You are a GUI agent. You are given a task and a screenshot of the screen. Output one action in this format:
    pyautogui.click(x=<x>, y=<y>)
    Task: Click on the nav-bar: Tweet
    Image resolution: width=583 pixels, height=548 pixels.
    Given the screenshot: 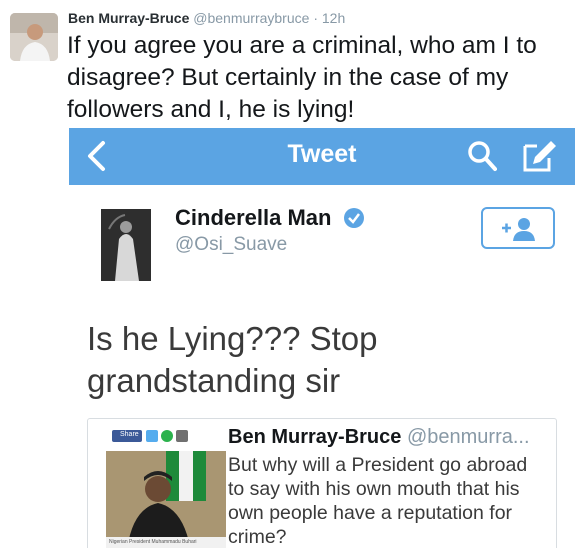 What is the action you would take?
    pyautogui.click(x=322, y=156)
    